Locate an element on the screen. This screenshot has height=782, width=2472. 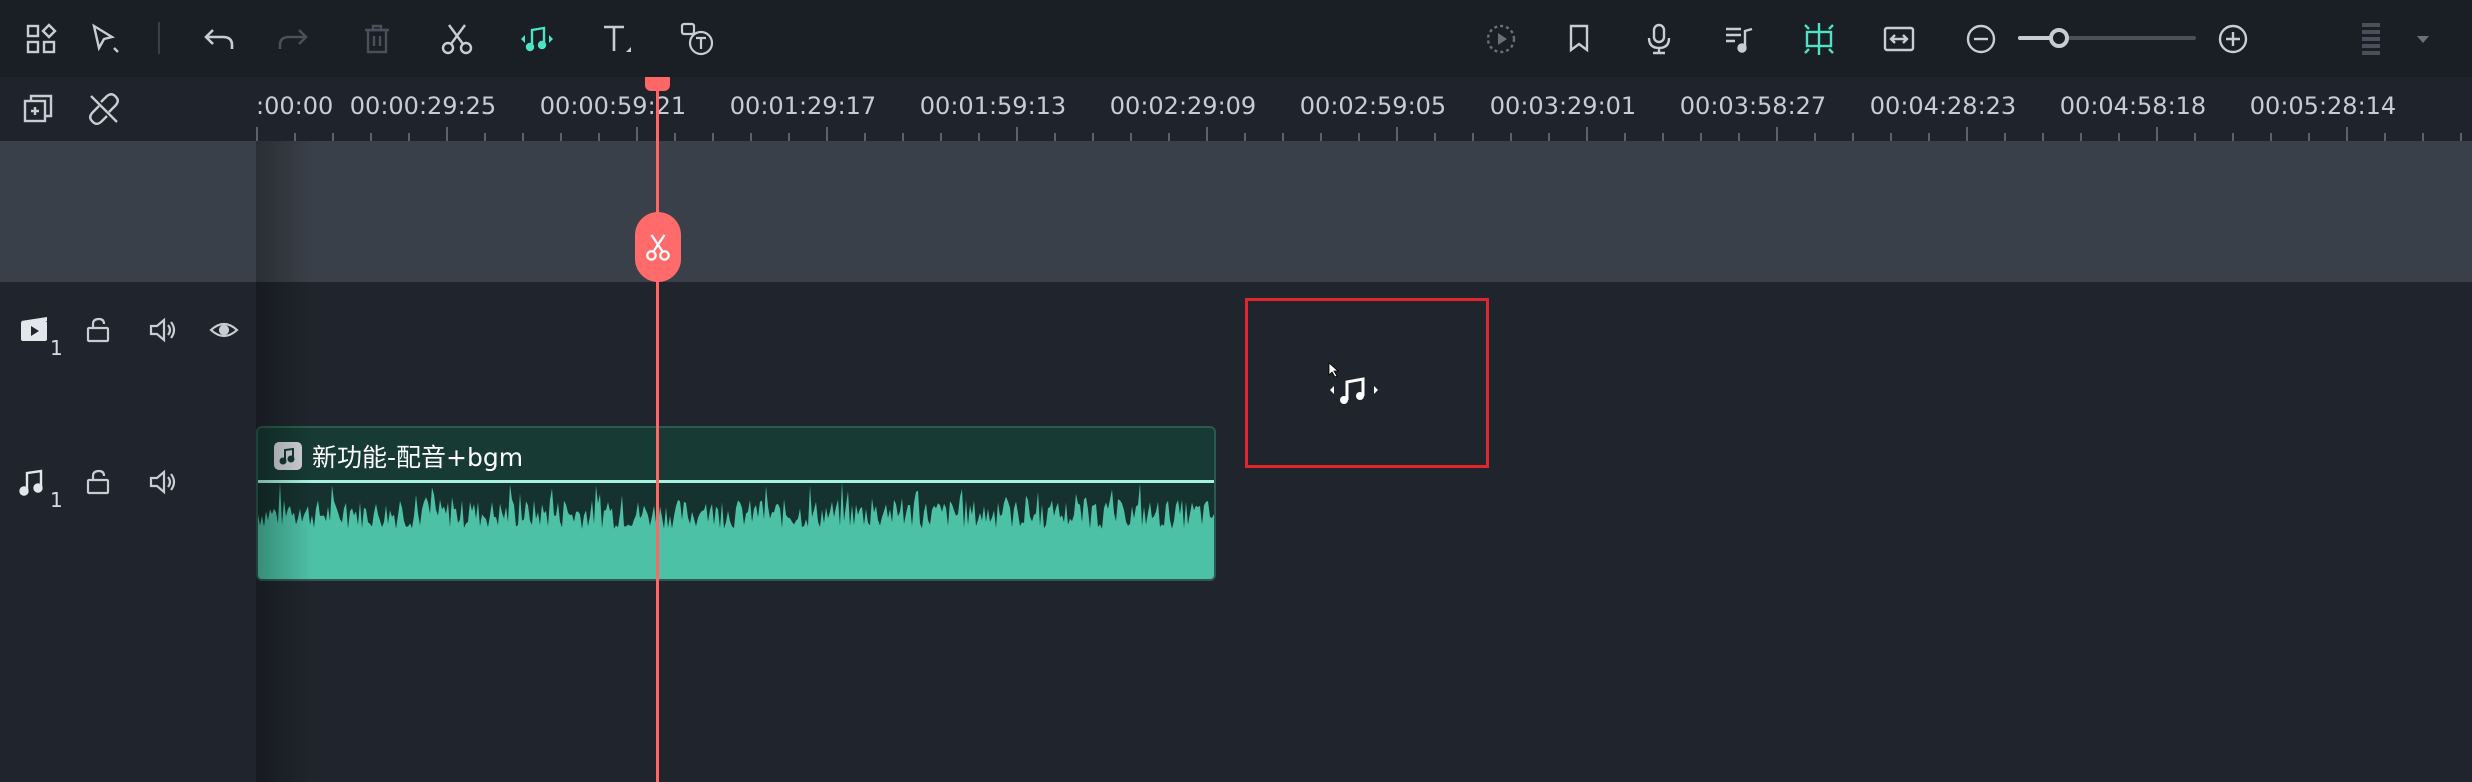
ruler-timecode: 00:04:28:23 is located at coordinates (1943, 106).